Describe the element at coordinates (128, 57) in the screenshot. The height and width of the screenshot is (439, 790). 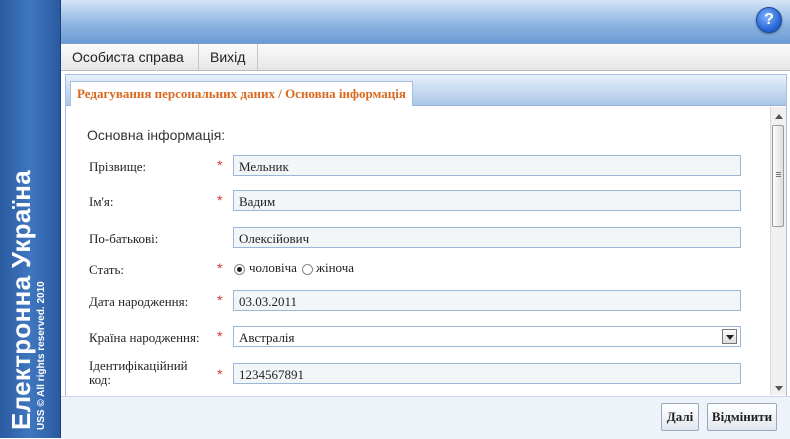
I see `menu-personal-case-label: Особиста справа` at that location.